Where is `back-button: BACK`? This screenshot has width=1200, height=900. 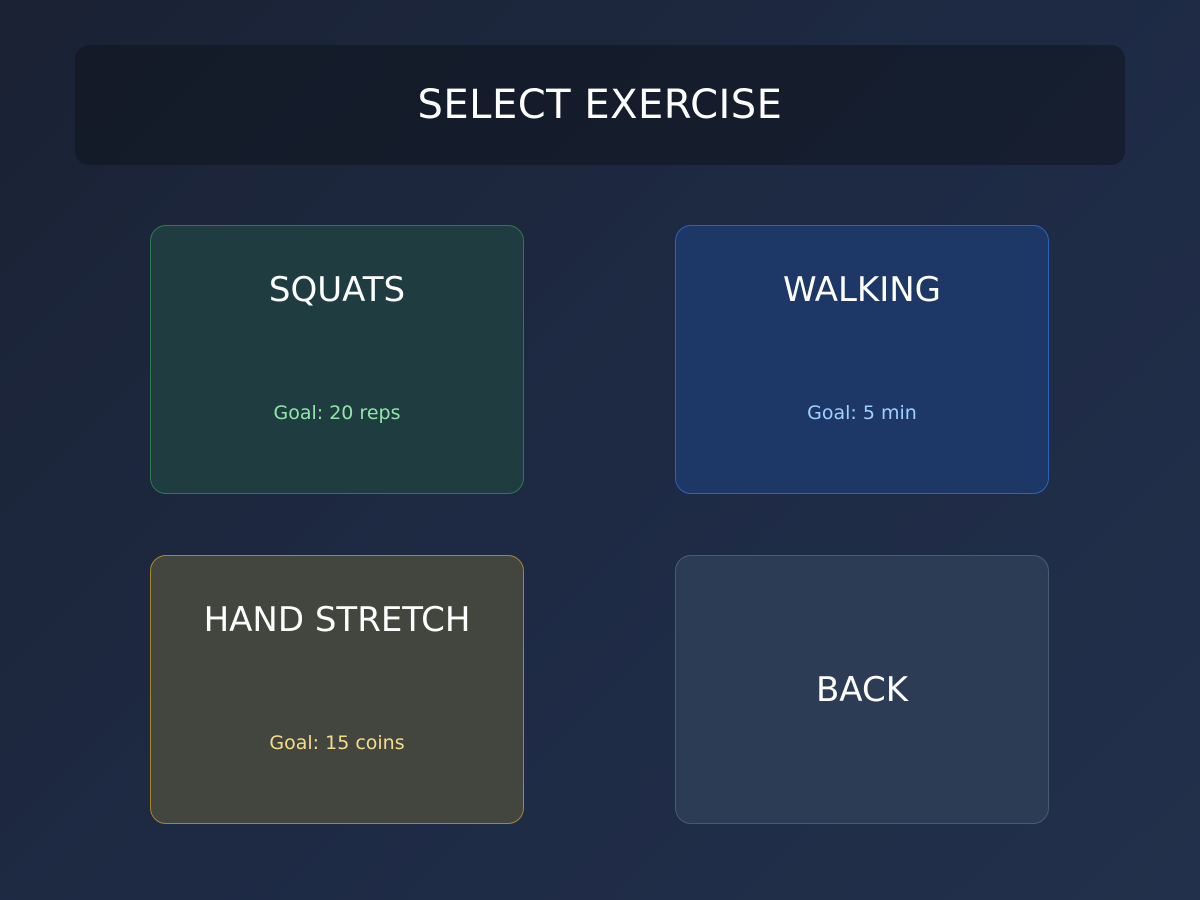 back-button: BACK is located at coordinates (862, 689).